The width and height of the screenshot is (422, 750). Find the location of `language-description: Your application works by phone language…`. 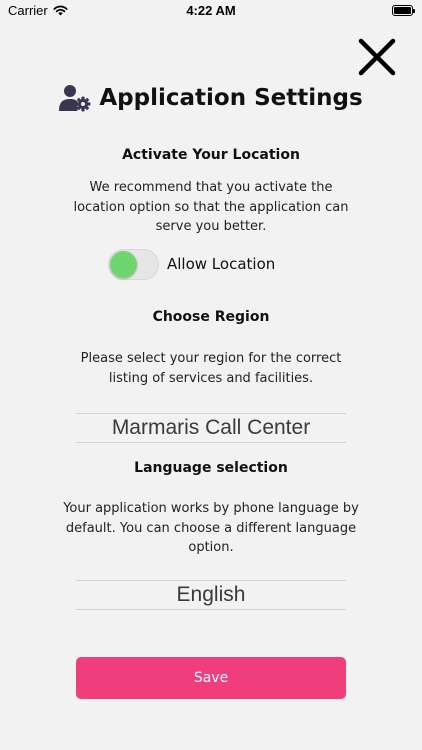

language-description: Your application works by phone language… is located at coordinates (211, 528).